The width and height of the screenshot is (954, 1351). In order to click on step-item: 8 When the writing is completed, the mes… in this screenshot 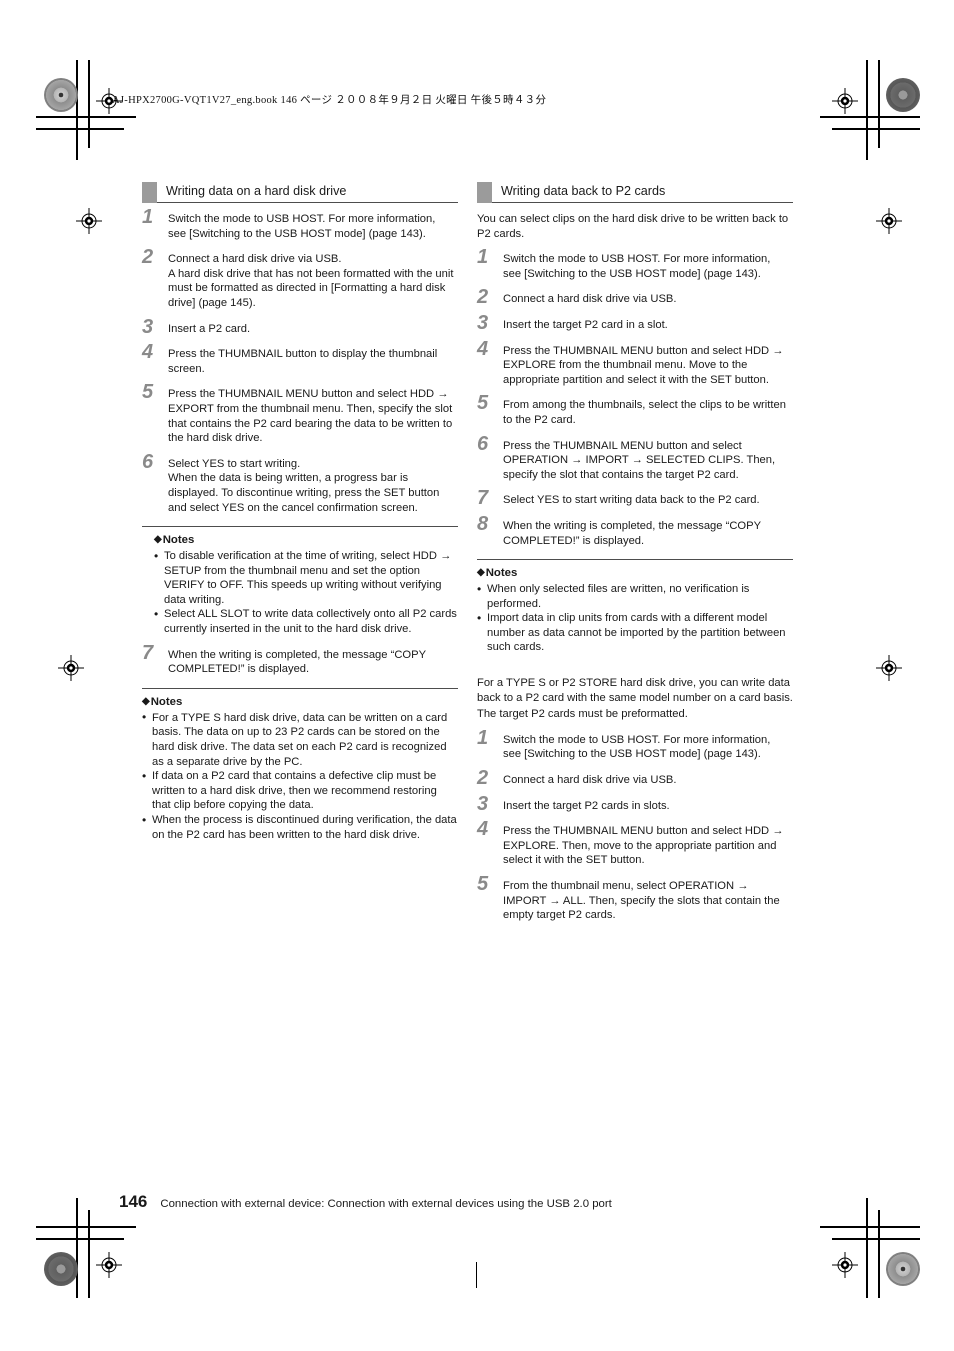, I will do `click(635, 531)`.